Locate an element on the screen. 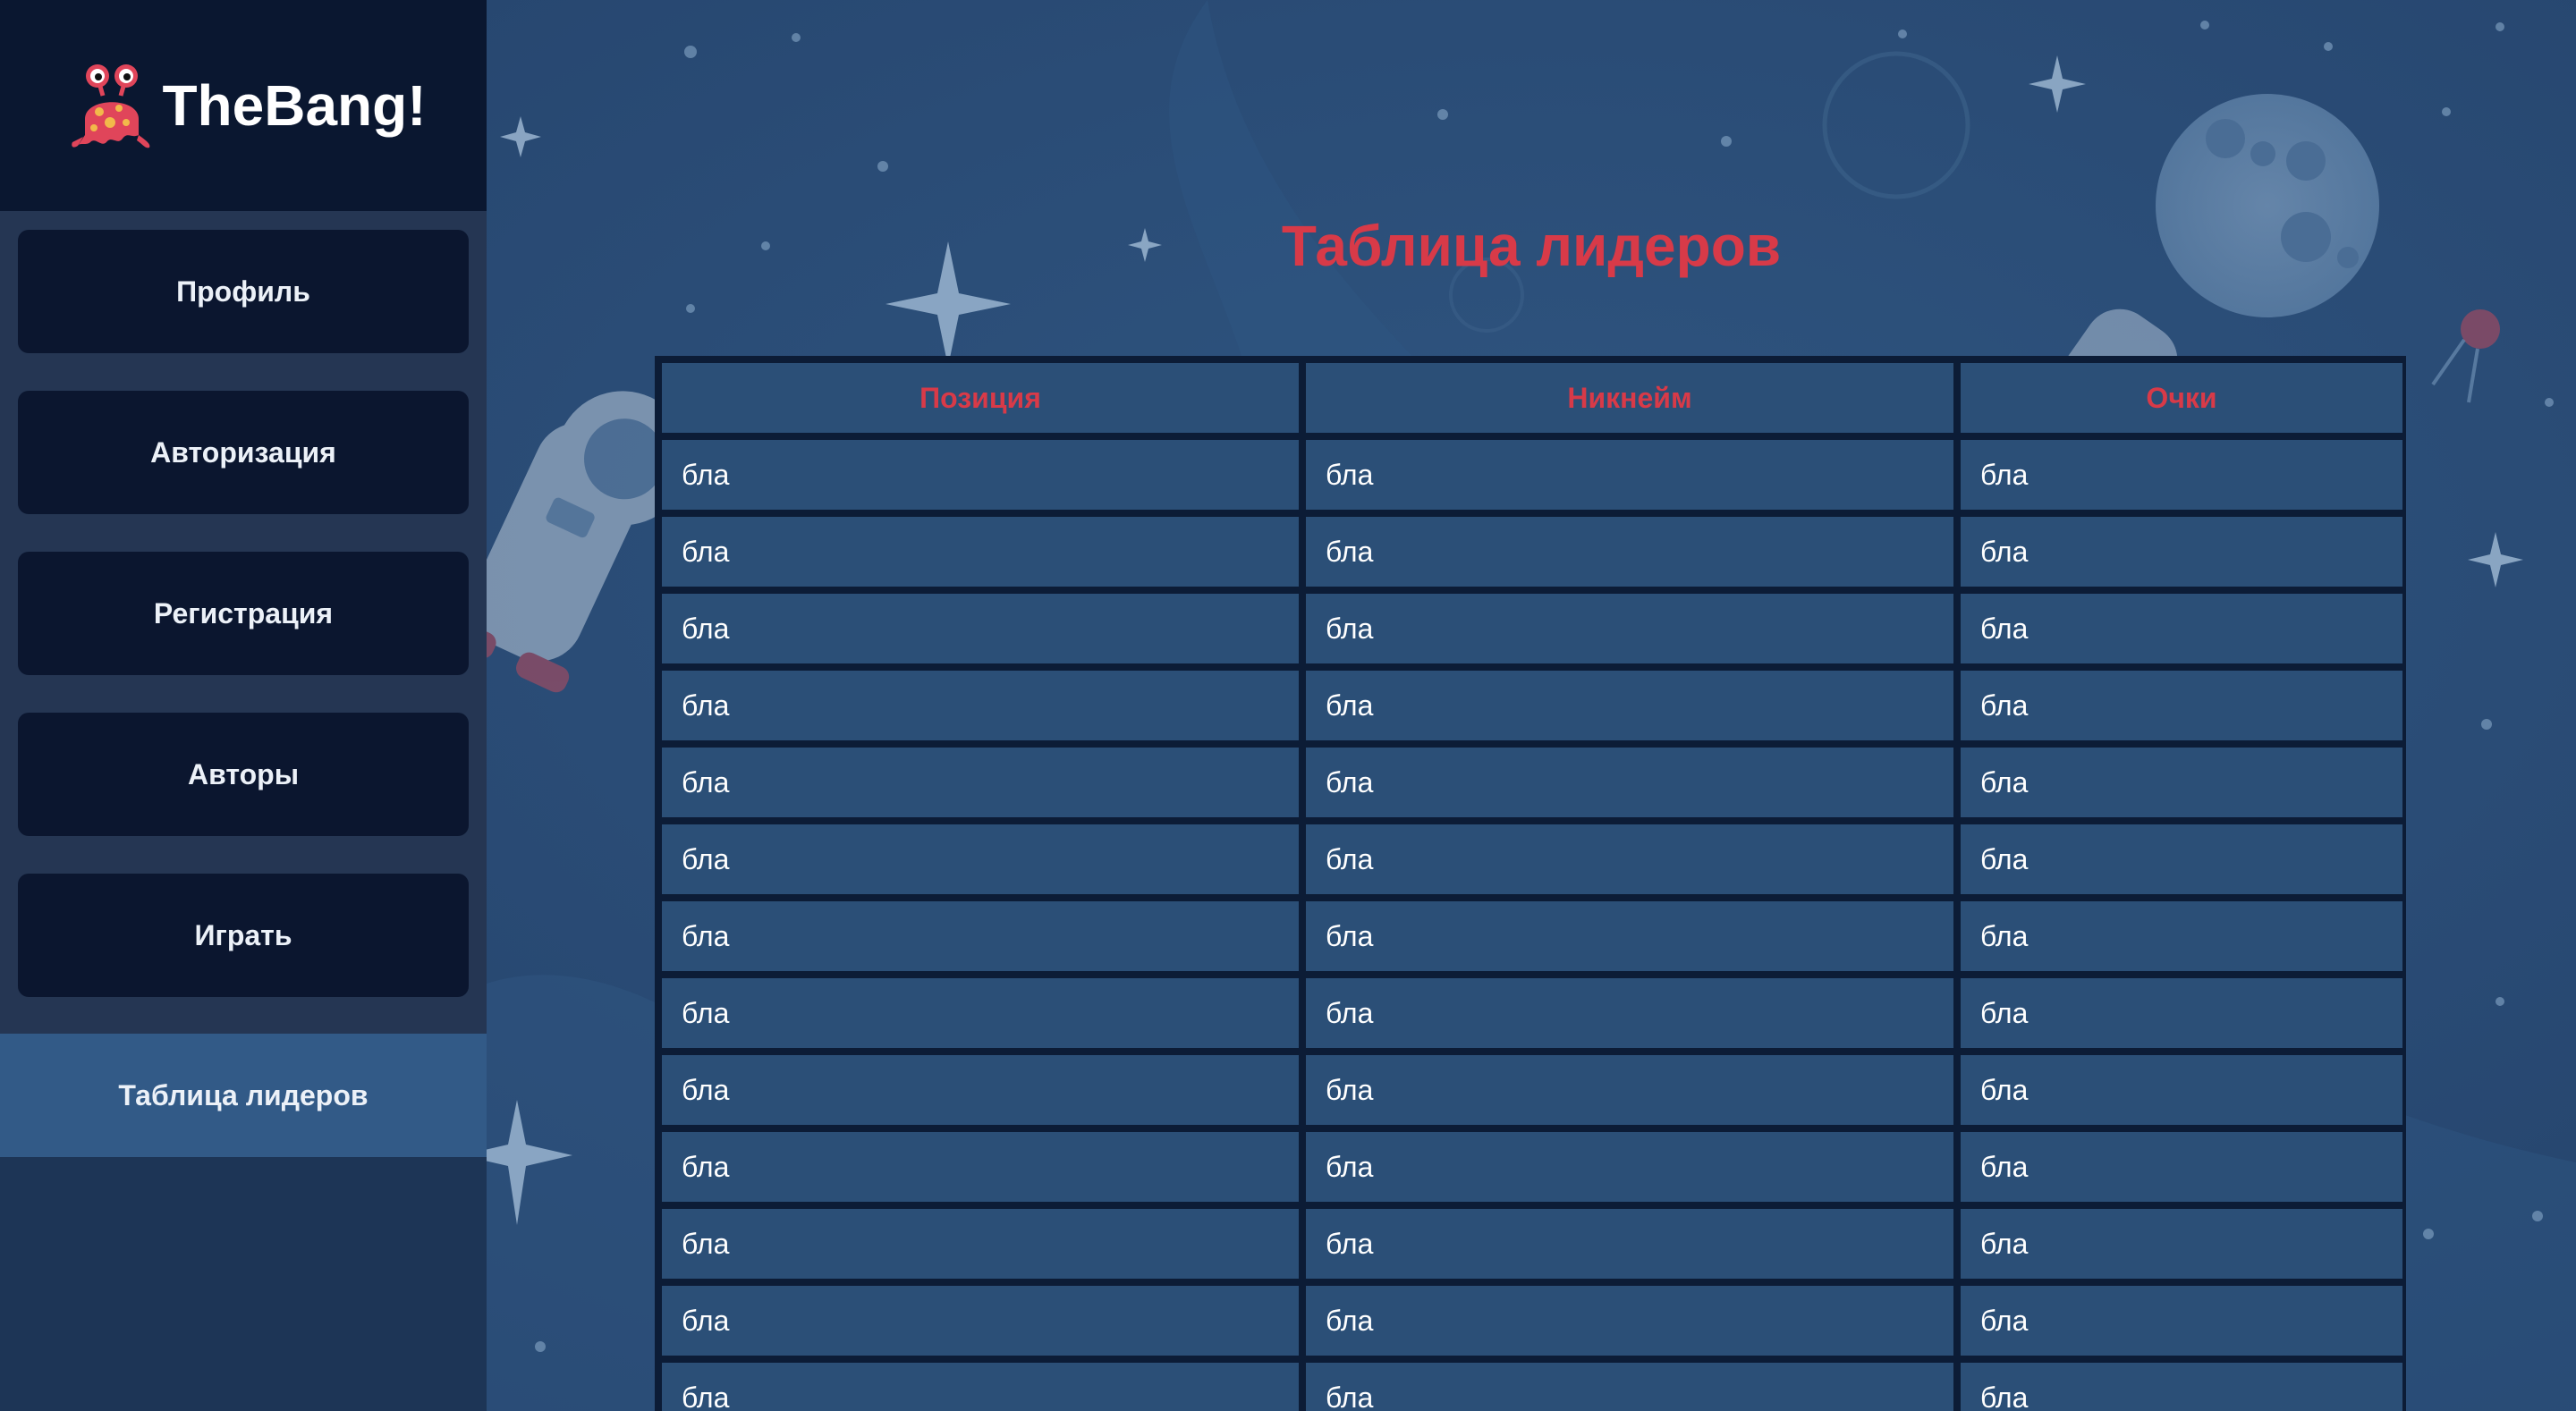 This screenshot has width=2576, height=1411. nav-leaderboard-button: Таблица лидеров is located at coordinates (243, 1095).